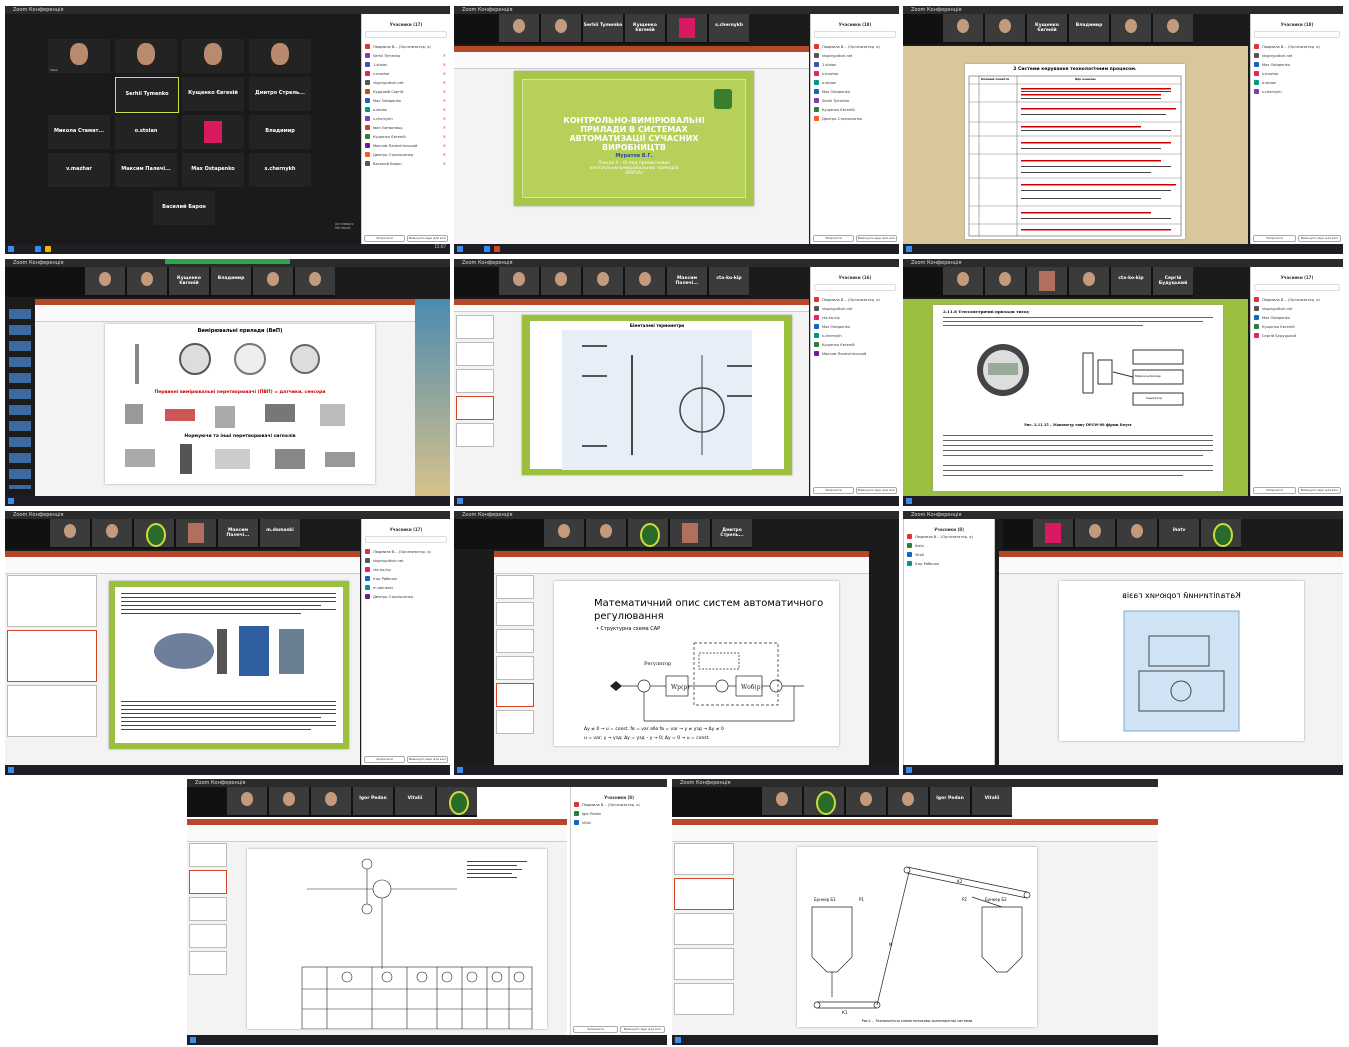 This screenshot has height=1047, width=1349. Describe the element at coordinates (406, 118) in the screenshot. I see `participant-row: s.chernykh ✕` at that location.